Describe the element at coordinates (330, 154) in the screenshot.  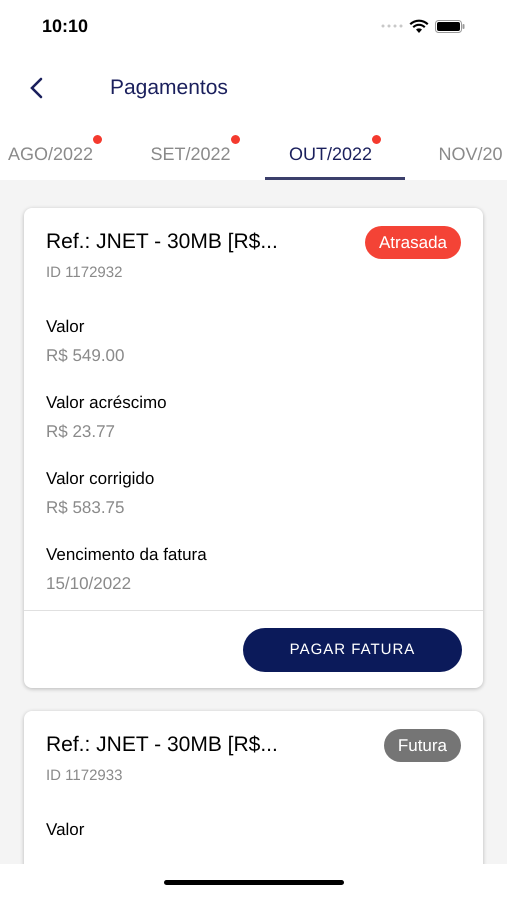
I see `tab-label: OUT/2022` at that location.